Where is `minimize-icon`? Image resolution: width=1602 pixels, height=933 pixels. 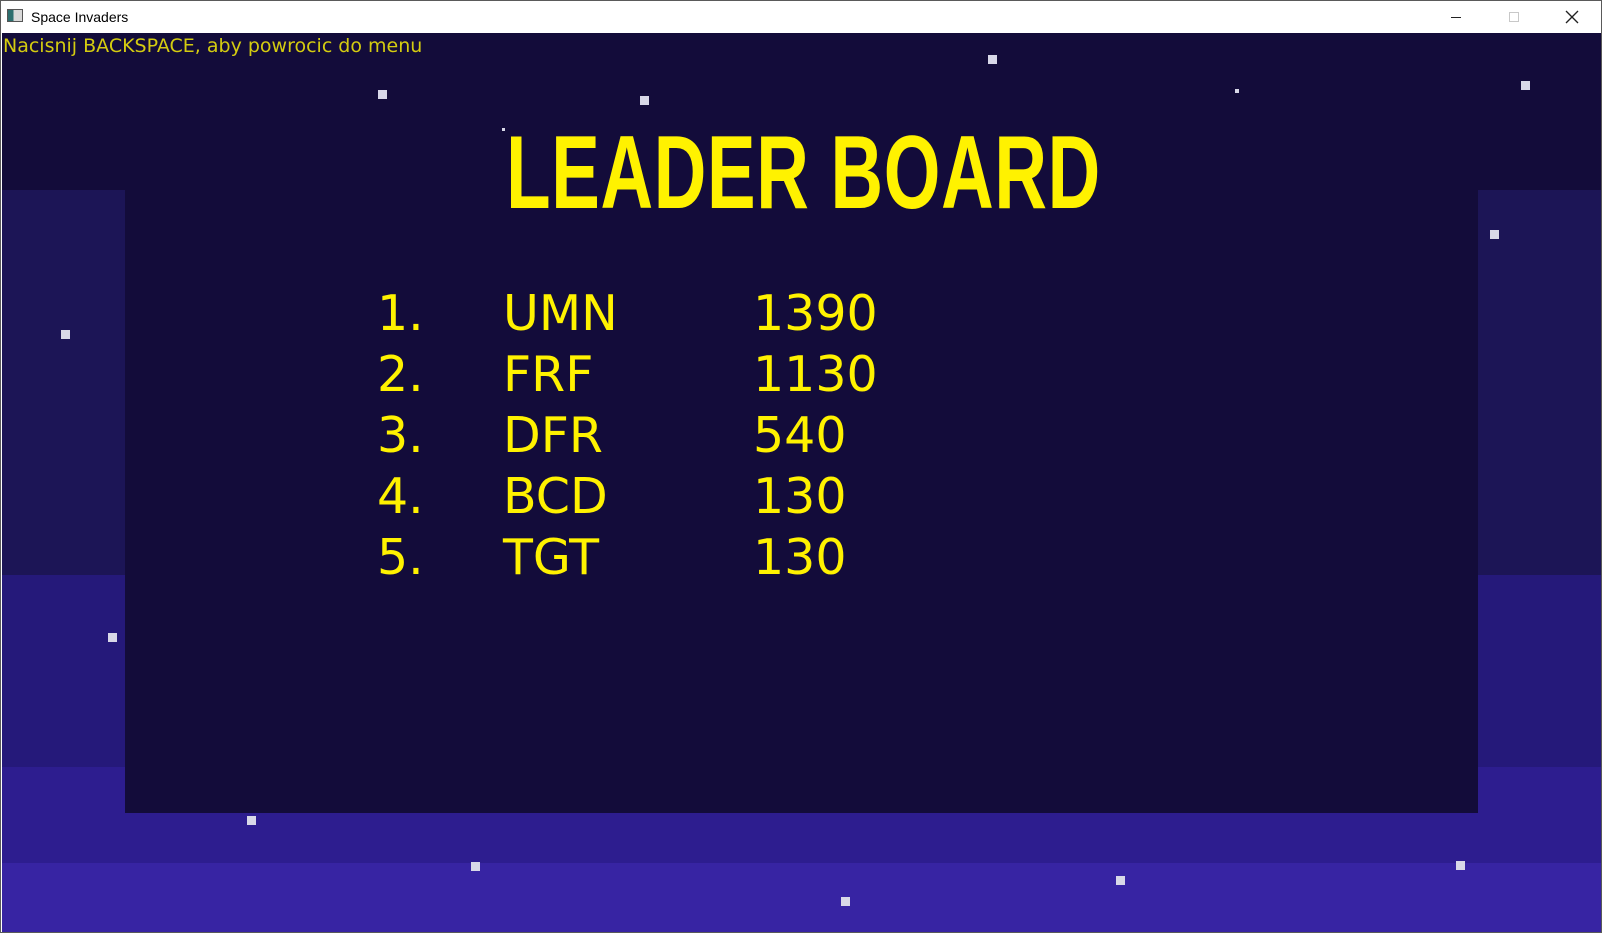 minimize-icon is located at coordinates (1456, 17).